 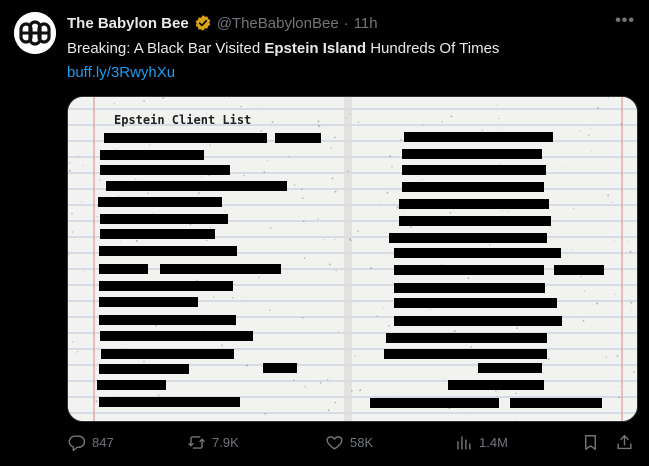 What do you see at coordinates (121, 72) in the screenshot?
I see `tweet-link: buff.ly/3RwyhXu` at bounding box center [121, 72].